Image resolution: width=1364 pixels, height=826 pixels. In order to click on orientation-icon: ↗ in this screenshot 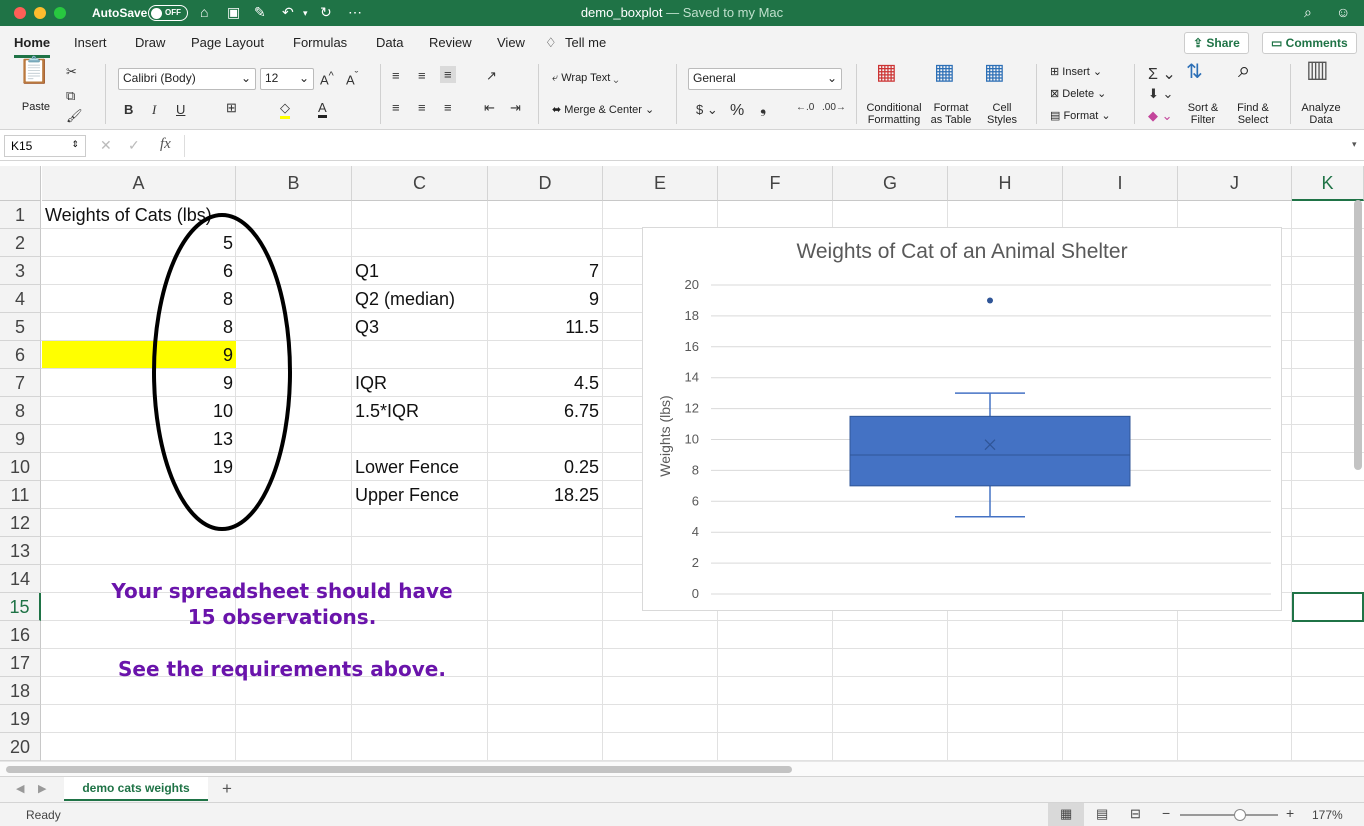, I will do `click(491, 76)`.